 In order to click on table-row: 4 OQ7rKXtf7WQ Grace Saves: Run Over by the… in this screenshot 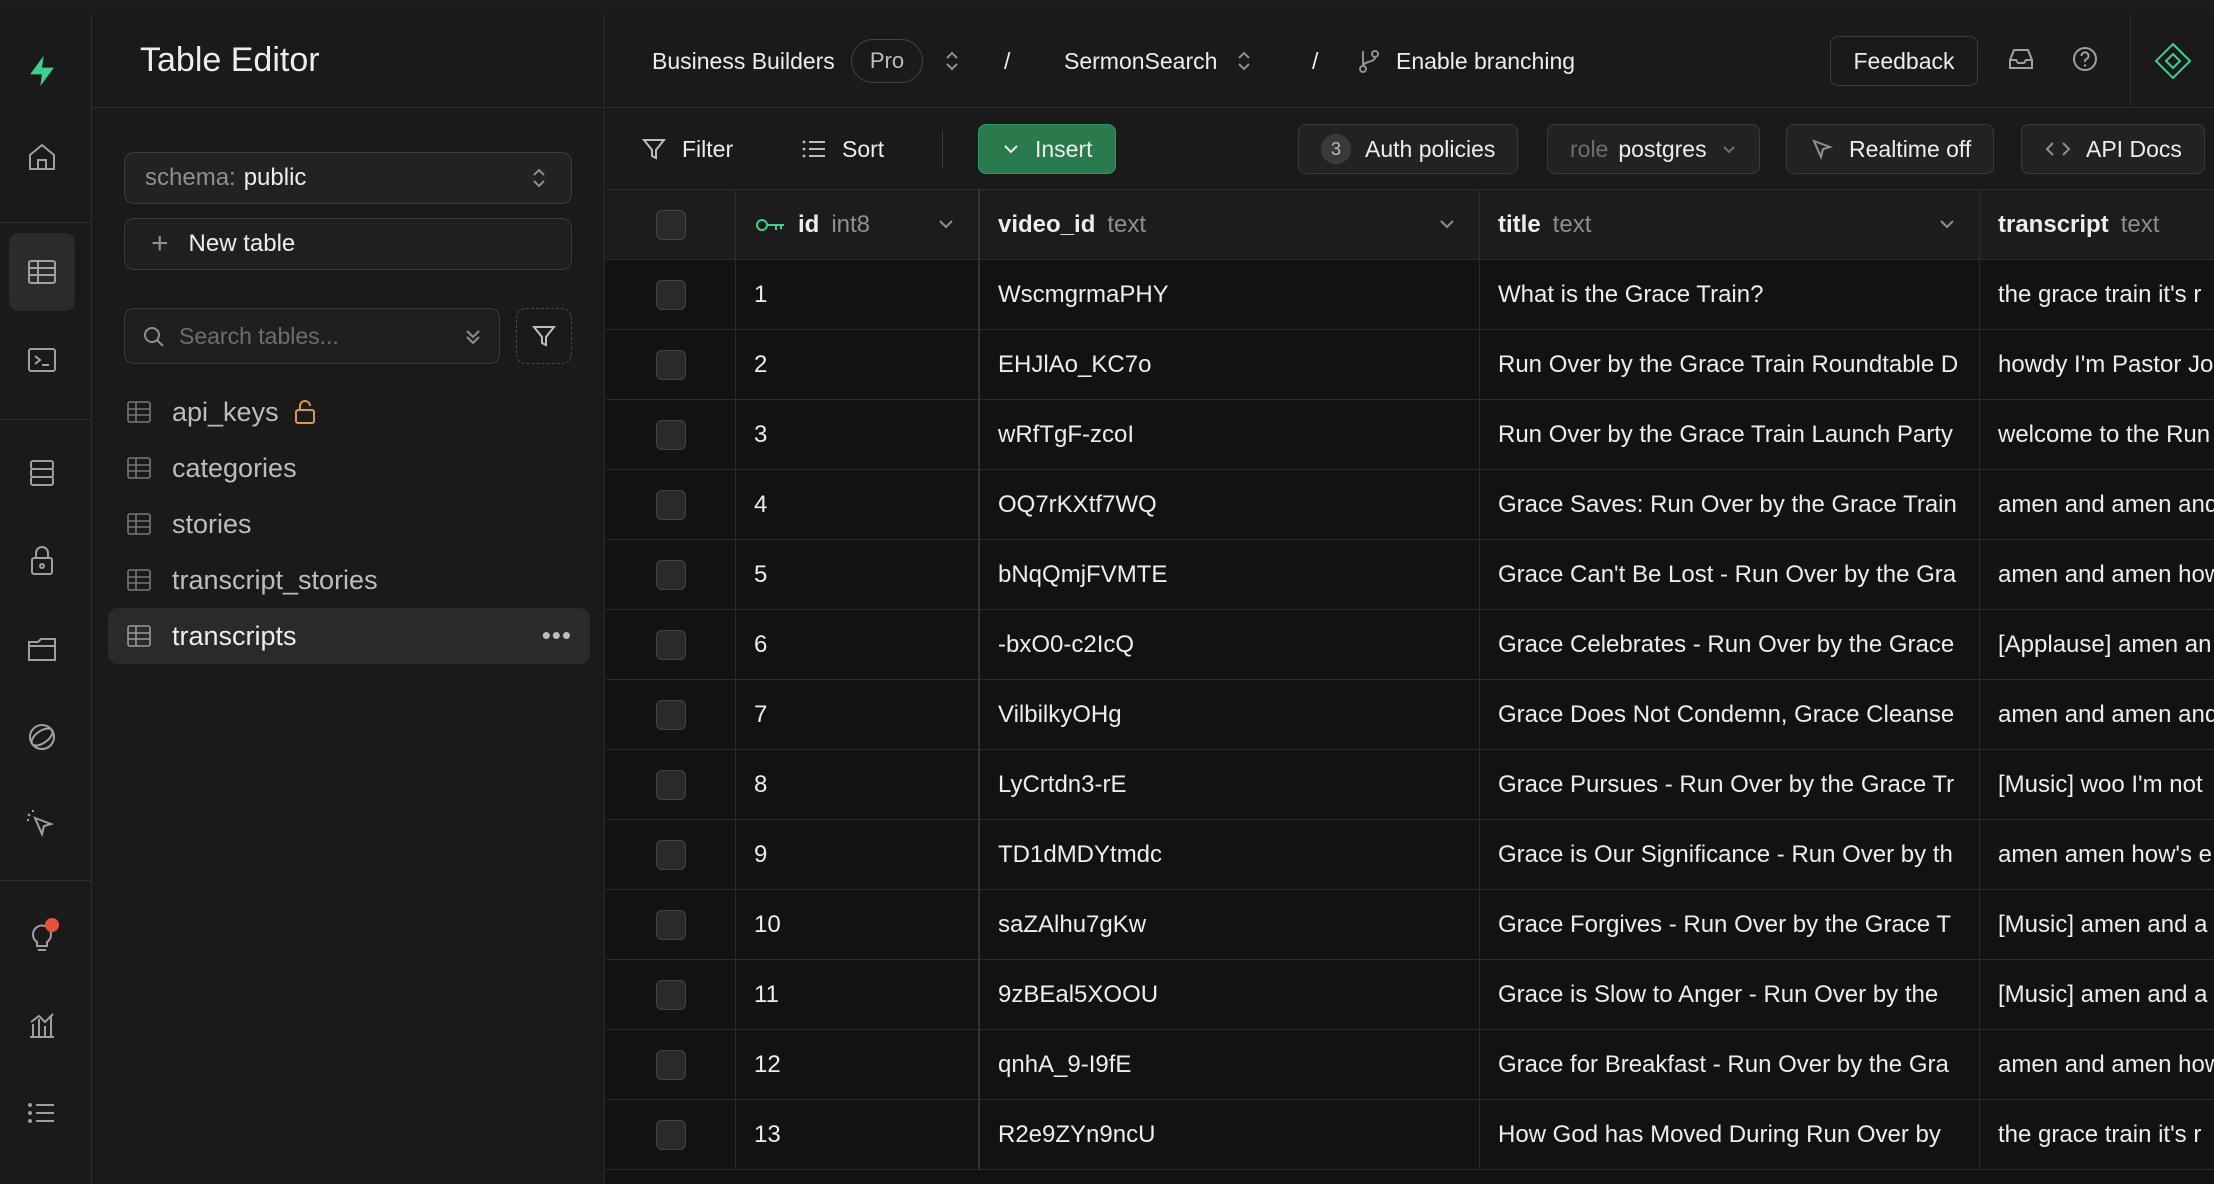, I will do `click(1410, 505)`.